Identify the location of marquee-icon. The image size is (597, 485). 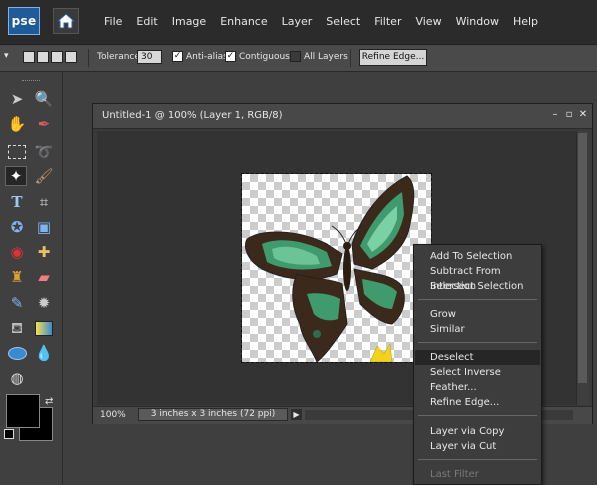
(17, 152).